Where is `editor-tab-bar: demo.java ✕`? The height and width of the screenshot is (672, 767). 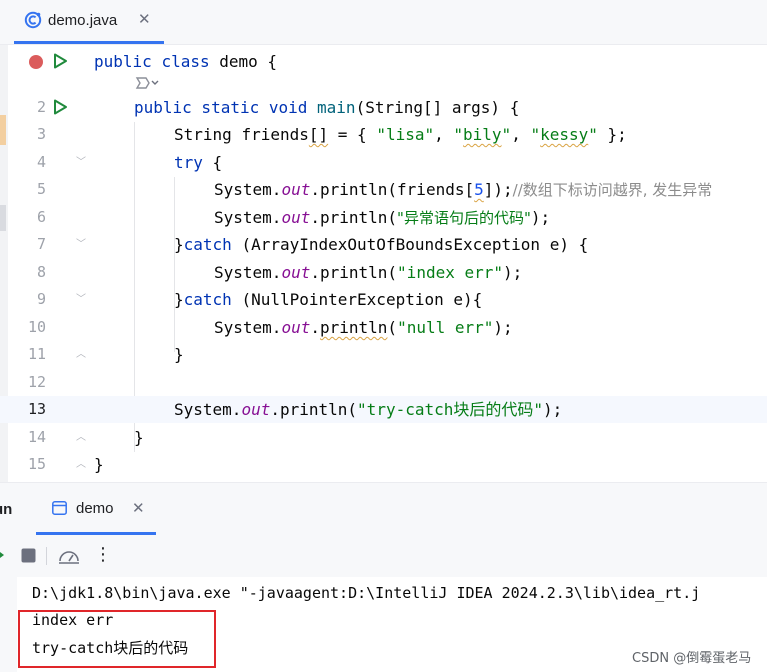 editor-tab-bar: demo.java ✕ is located at coordinates (383, 22).